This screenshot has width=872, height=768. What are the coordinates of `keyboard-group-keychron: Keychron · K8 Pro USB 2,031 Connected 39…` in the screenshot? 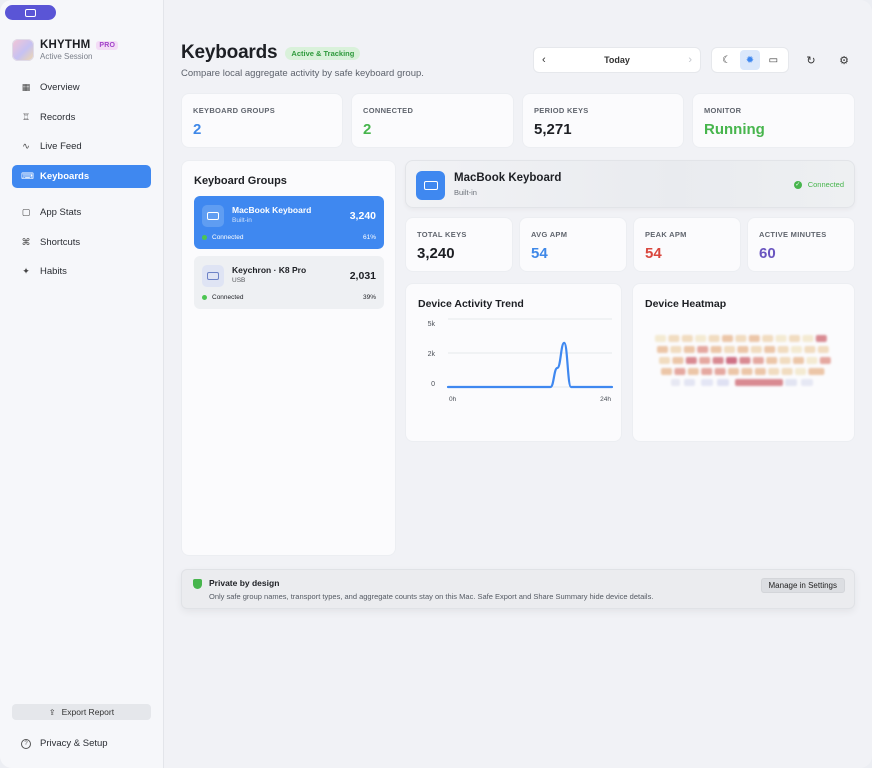 It's located at (289, 282).